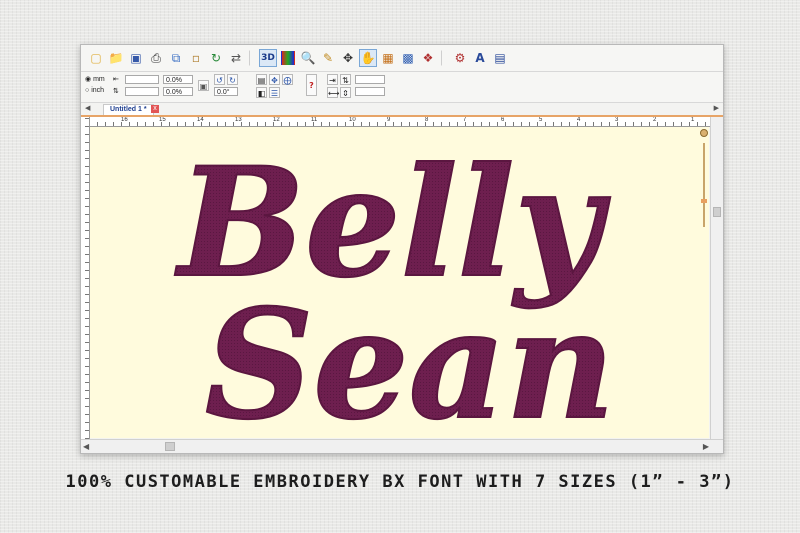  I want to click on layers-icon: ▤, so click(500, 58).